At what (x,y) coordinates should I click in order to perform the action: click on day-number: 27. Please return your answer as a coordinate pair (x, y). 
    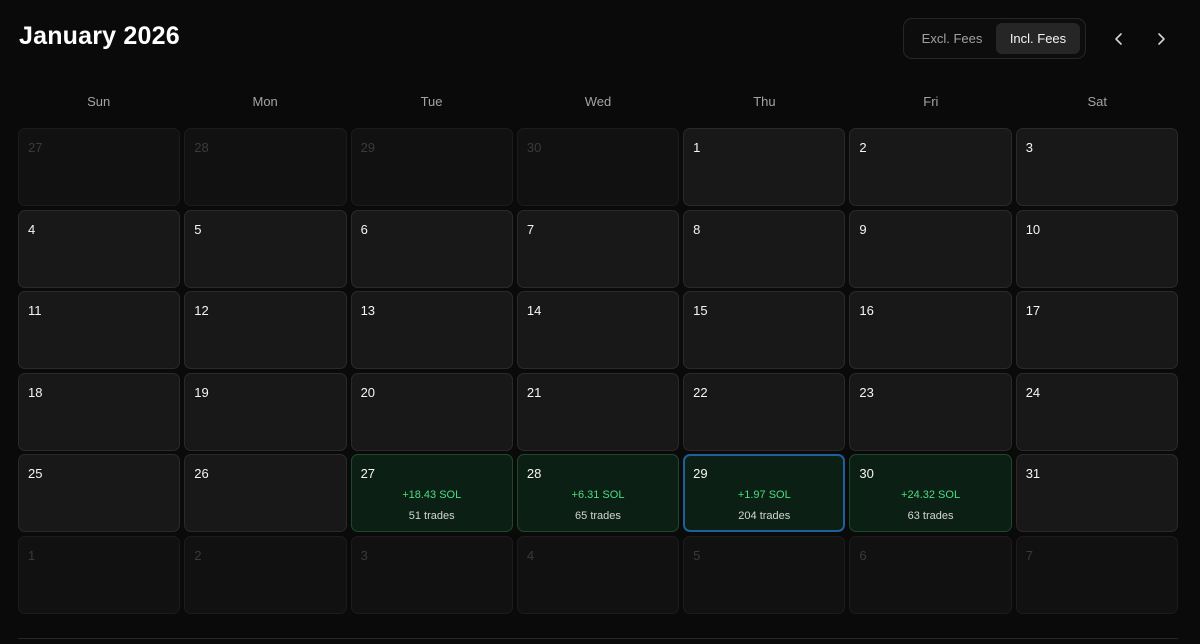
    Looking at the image, I should click on (35, 147).